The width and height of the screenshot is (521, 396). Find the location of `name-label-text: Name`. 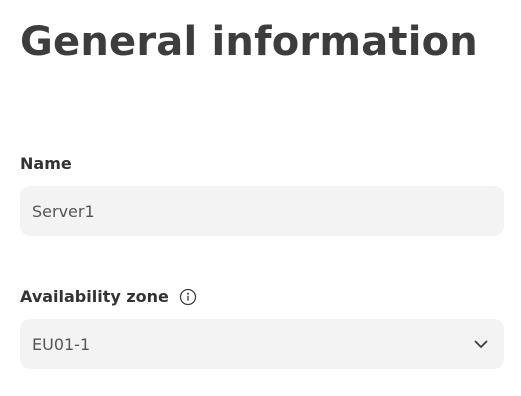

name-label-text: Name is located at coordinates (46, 163).